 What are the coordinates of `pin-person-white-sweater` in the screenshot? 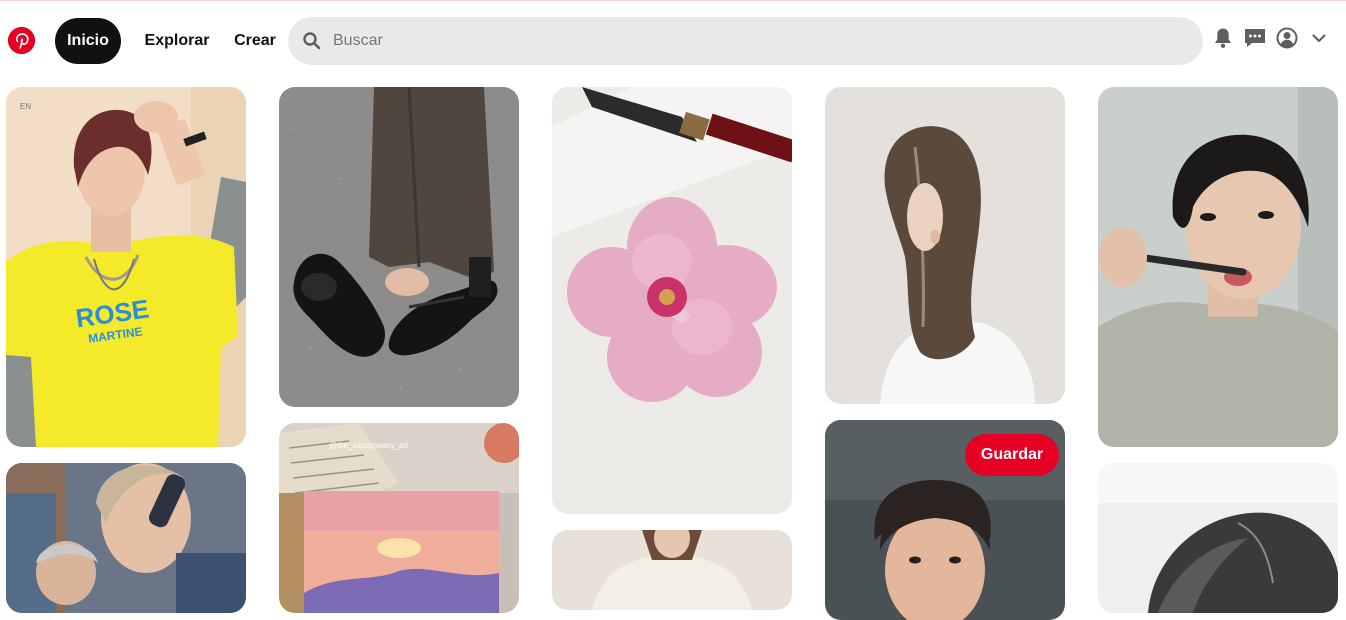 It's located at (672, 570).